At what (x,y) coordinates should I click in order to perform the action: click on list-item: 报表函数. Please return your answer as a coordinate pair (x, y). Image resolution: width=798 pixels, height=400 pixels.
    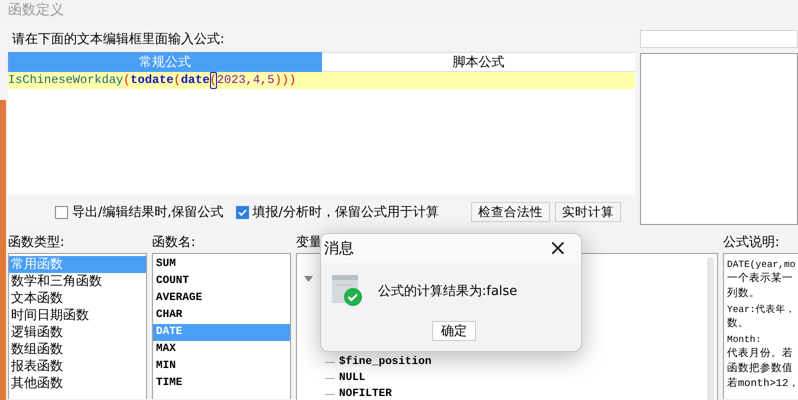
    Looking at the image, I should click on (77, 366).